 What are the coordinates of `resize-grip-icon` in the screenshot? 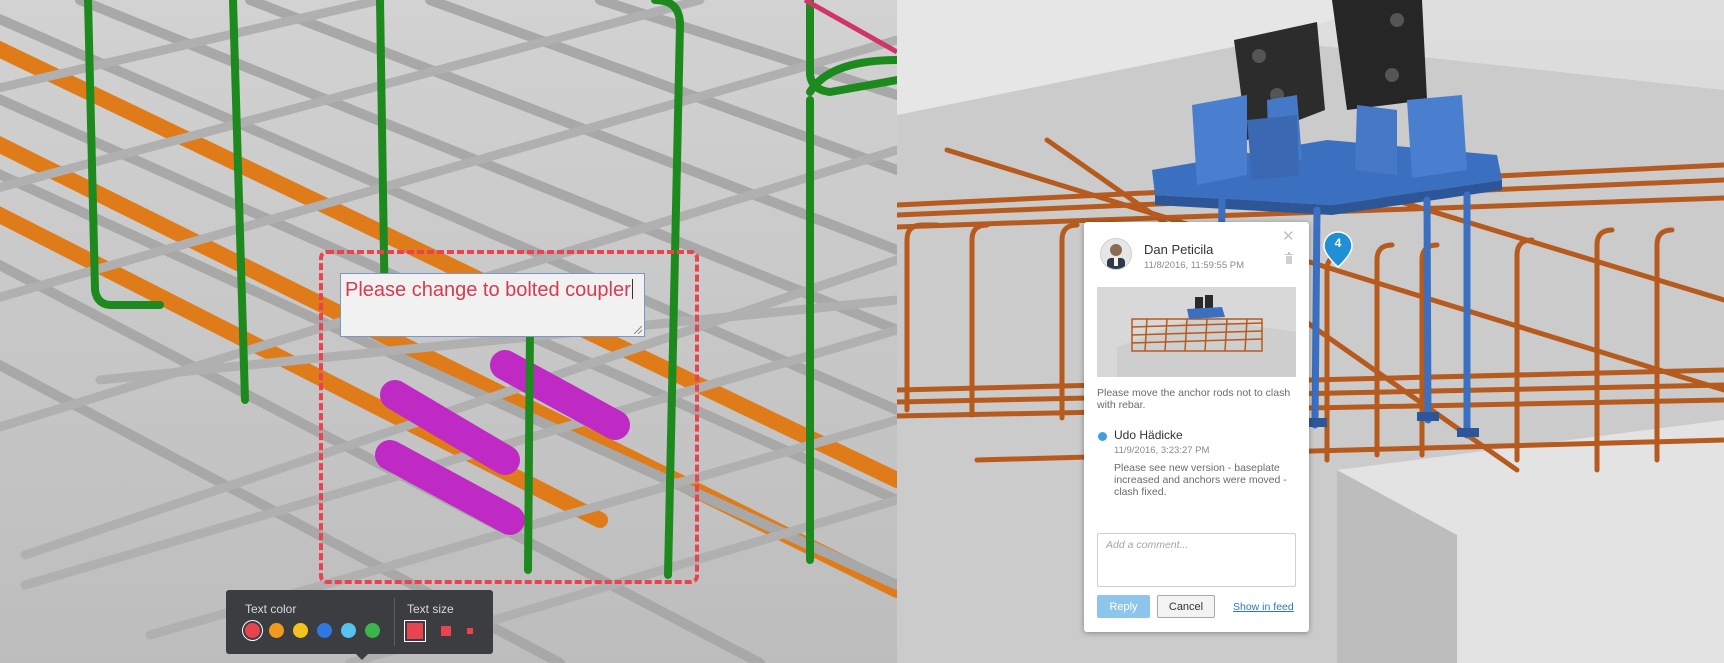 It's located at (638, 330).